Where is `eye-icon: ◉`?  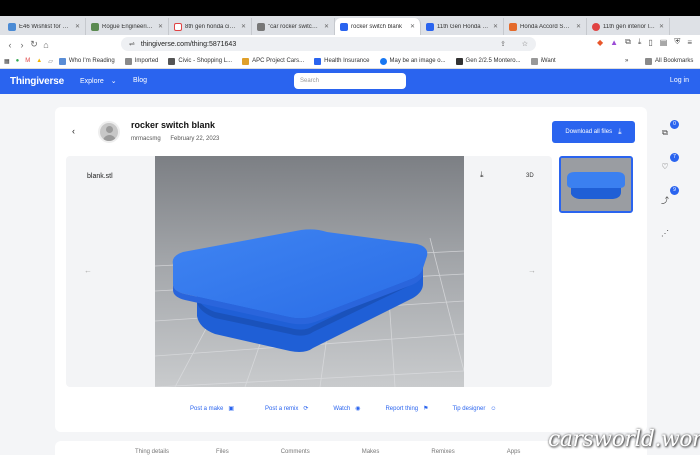
eye-icon: ◉ is located at coordinates (358, 409).